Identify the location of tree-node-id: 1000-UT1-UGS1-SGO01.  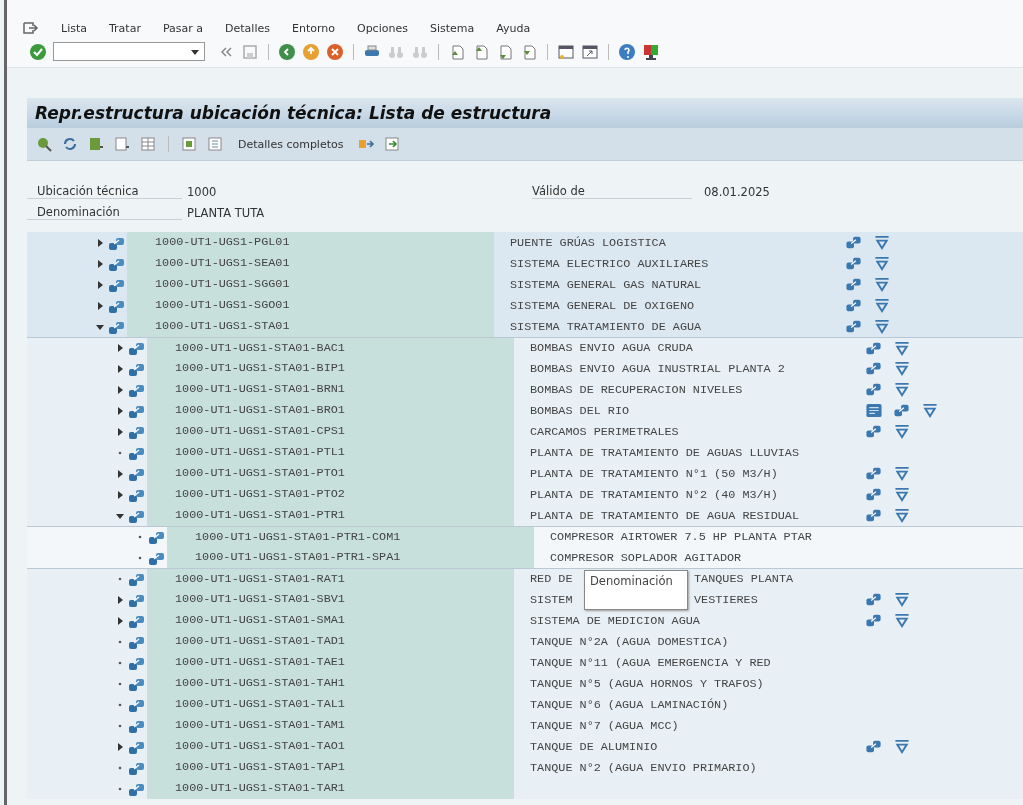
(310, 305).